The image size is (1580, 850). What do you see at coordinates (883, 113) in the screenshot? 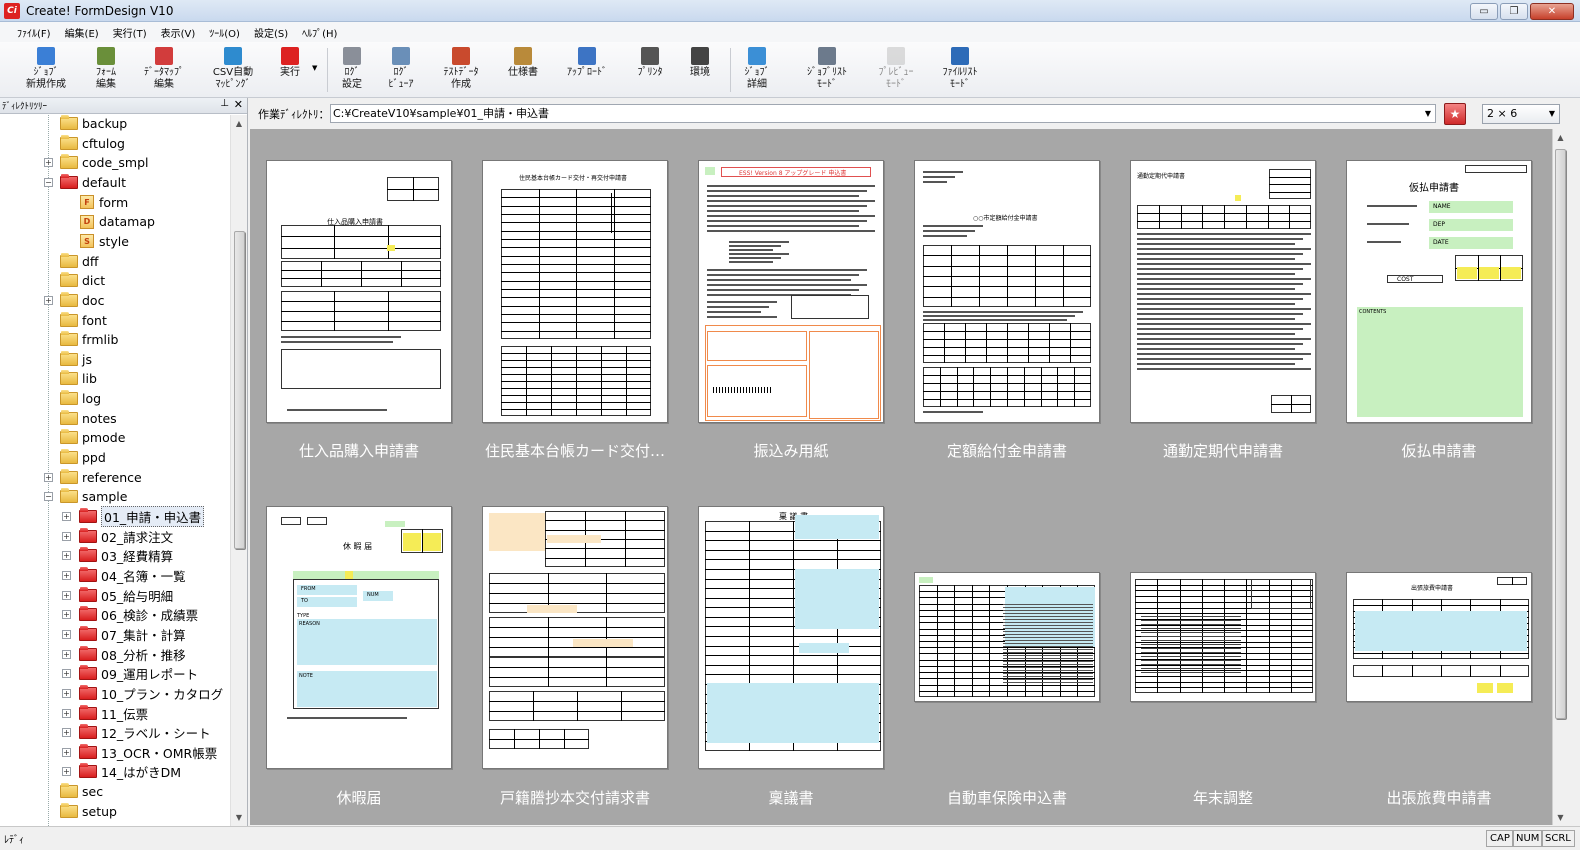
I see `working-dir-combo: C:¥CreateV10¥sample¥01_申請・申込書 ▼` at bounding box center [883, 113].